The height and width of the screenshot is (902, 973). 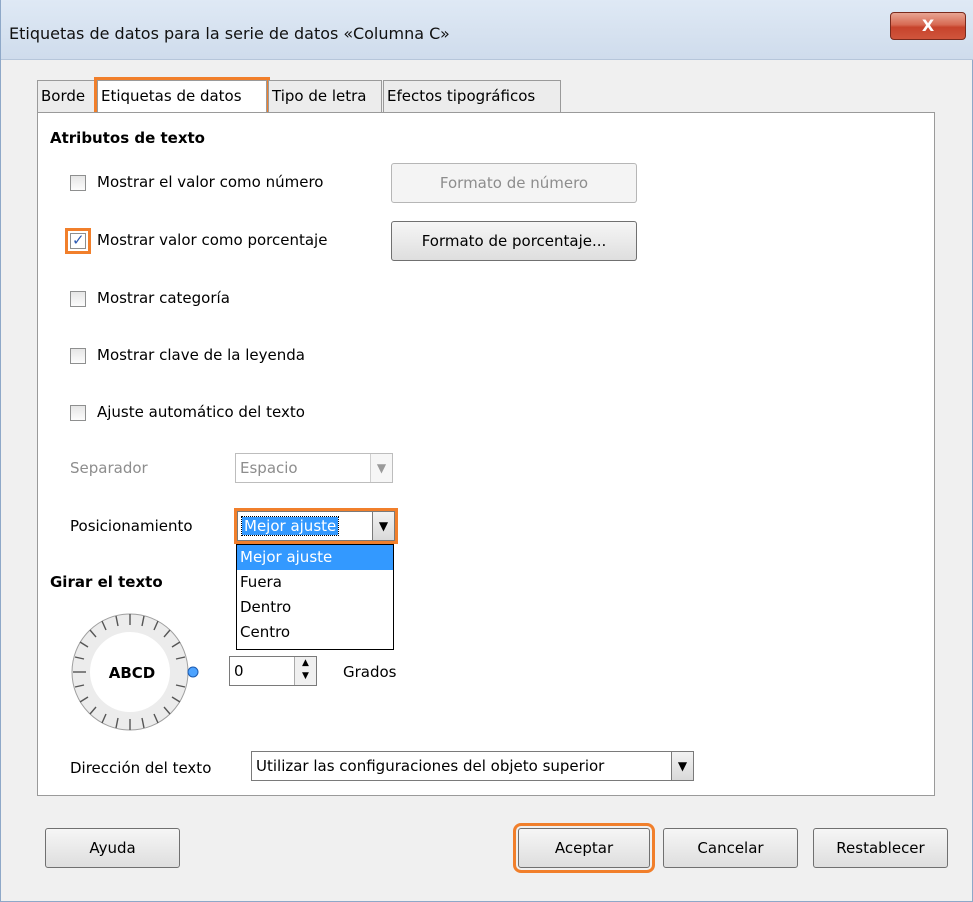 What do you see at coordinates (210, 182) in the screenshot?
I see `show-value-number-label: Mostrar el valor como número` at bounding box center [210, 182].